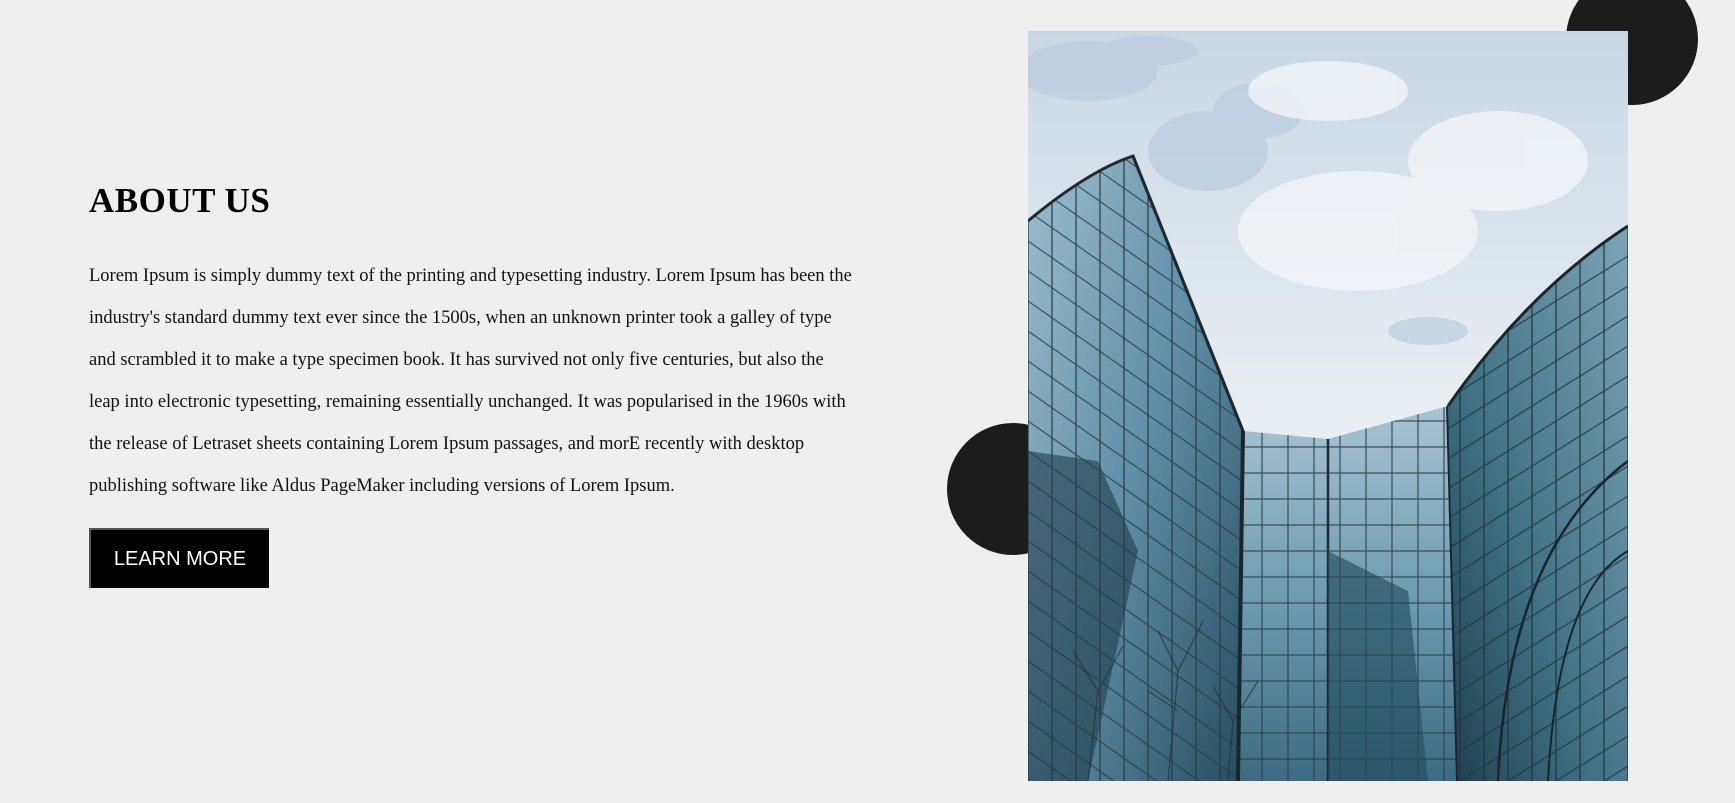 Image resolution: width=1735 pixels, height=803 pixels. I want to click on section-title: ABOUT US, so click(180, 200).